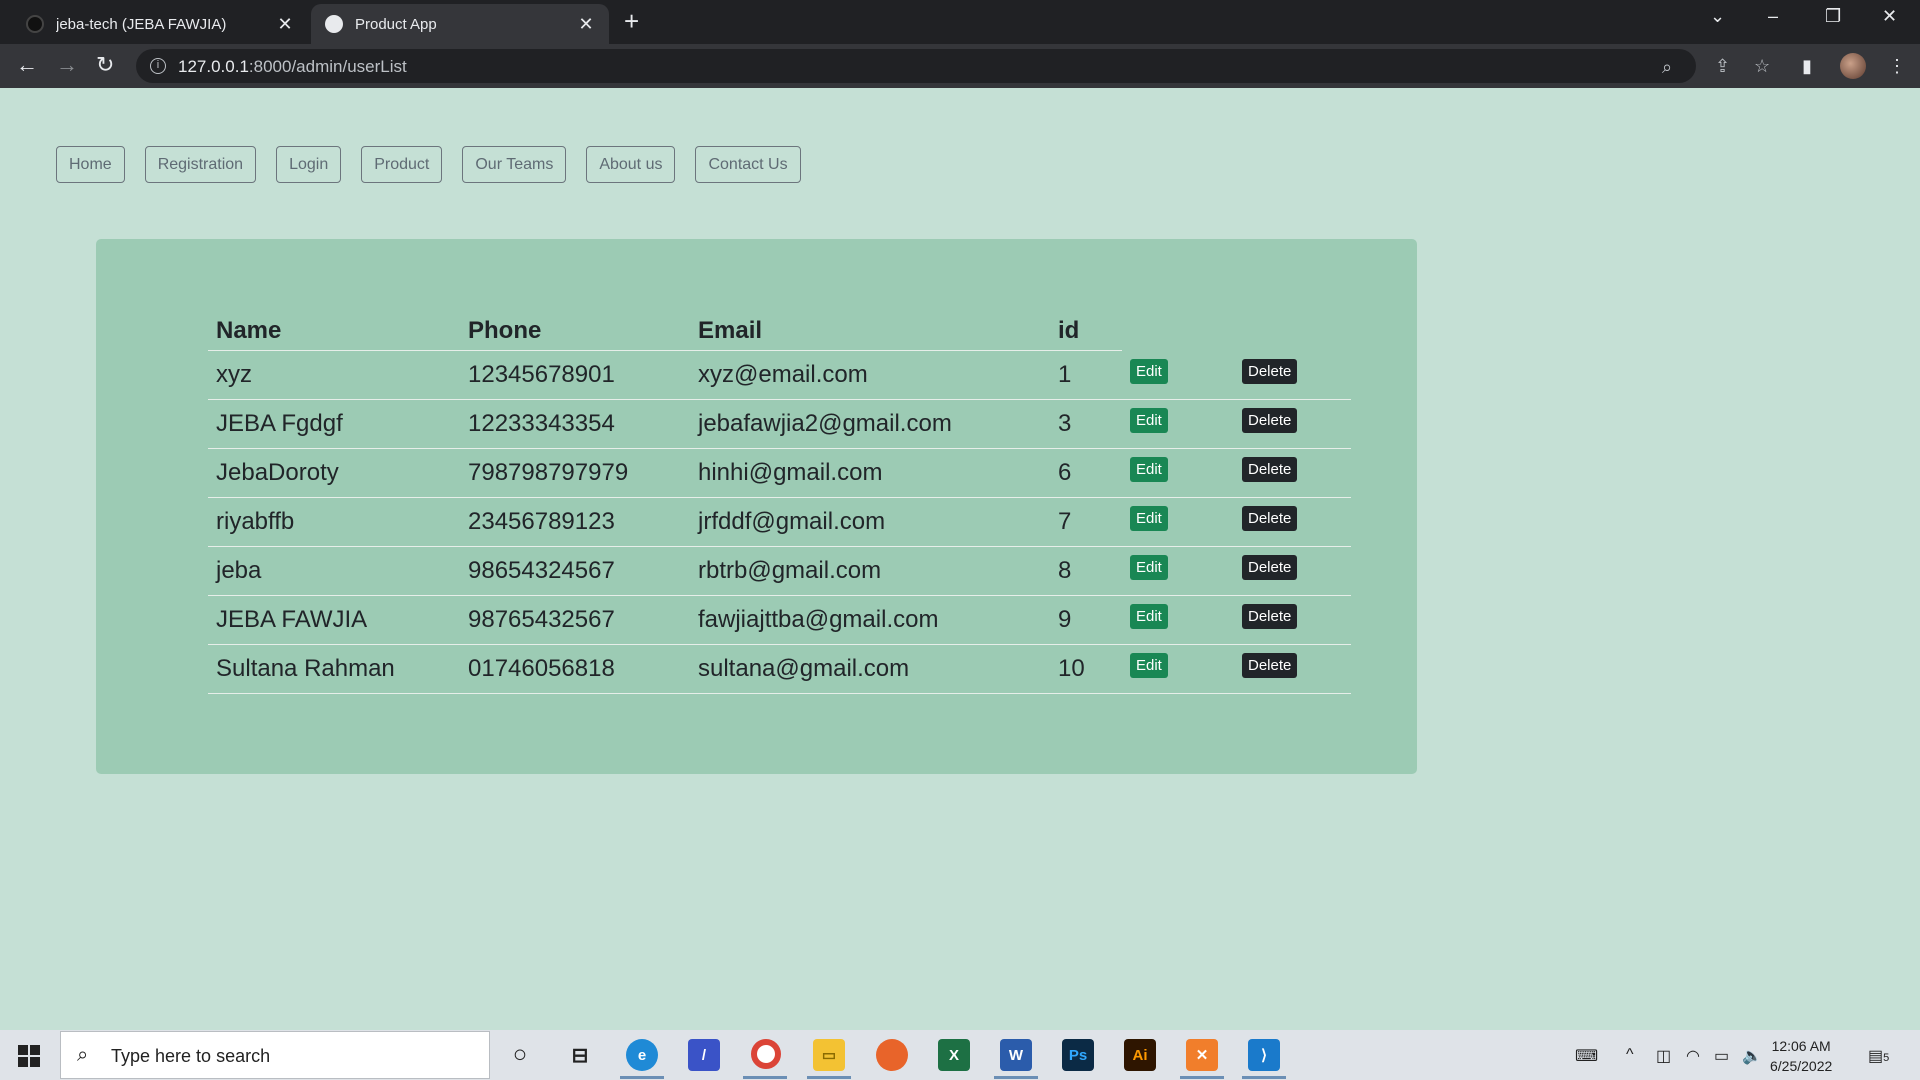 Image resolution: width=1920 pixels, height=1080 pixels. I want to click on task-view-icon: ⊟, so click(580, 1055).